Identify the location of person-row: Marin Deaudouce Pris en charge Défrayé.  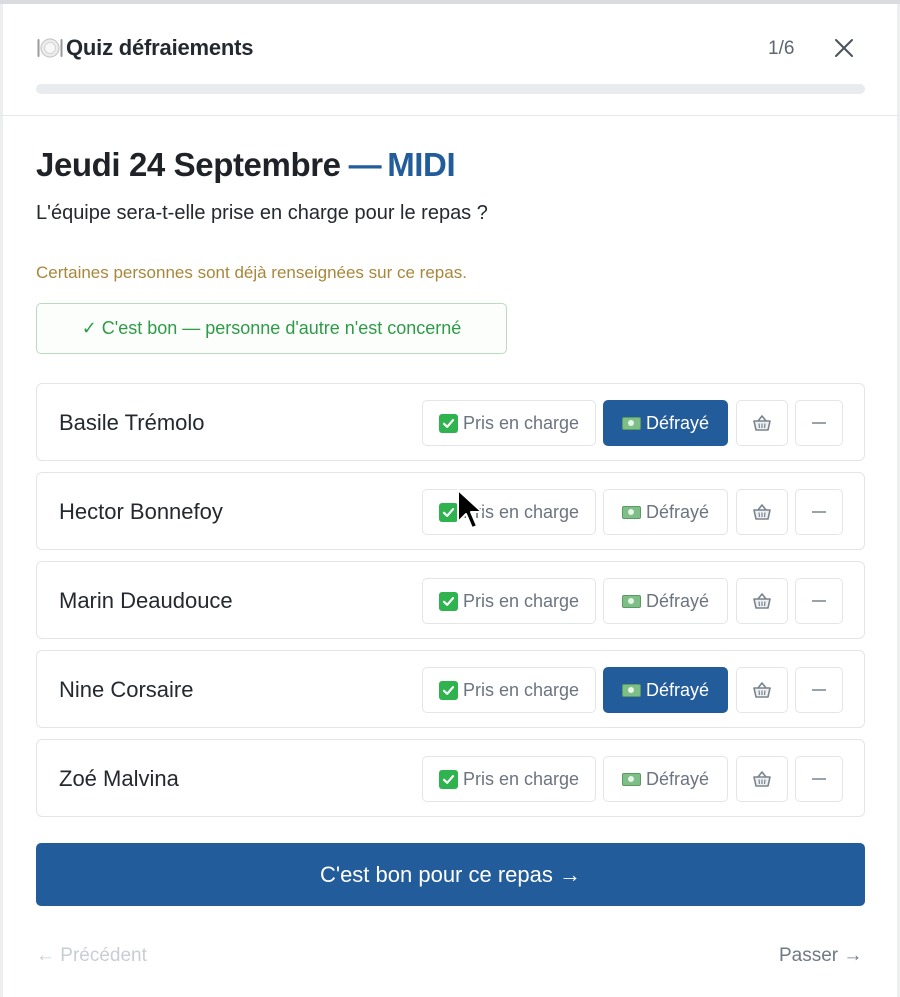
(450, 600).